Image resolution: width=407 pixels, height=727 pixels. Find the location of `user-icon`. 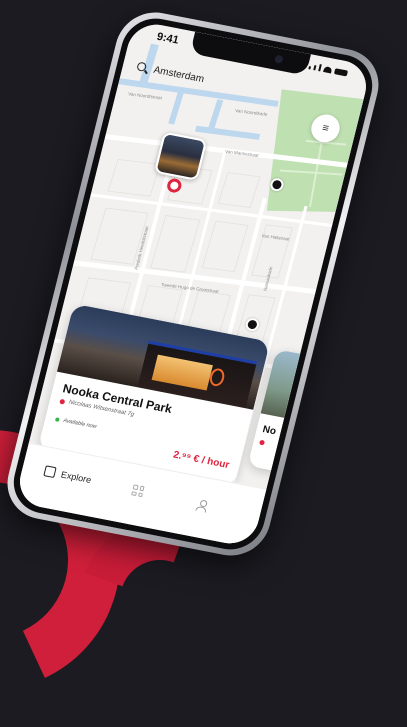

user-icon is located at coordinates (201, 505).